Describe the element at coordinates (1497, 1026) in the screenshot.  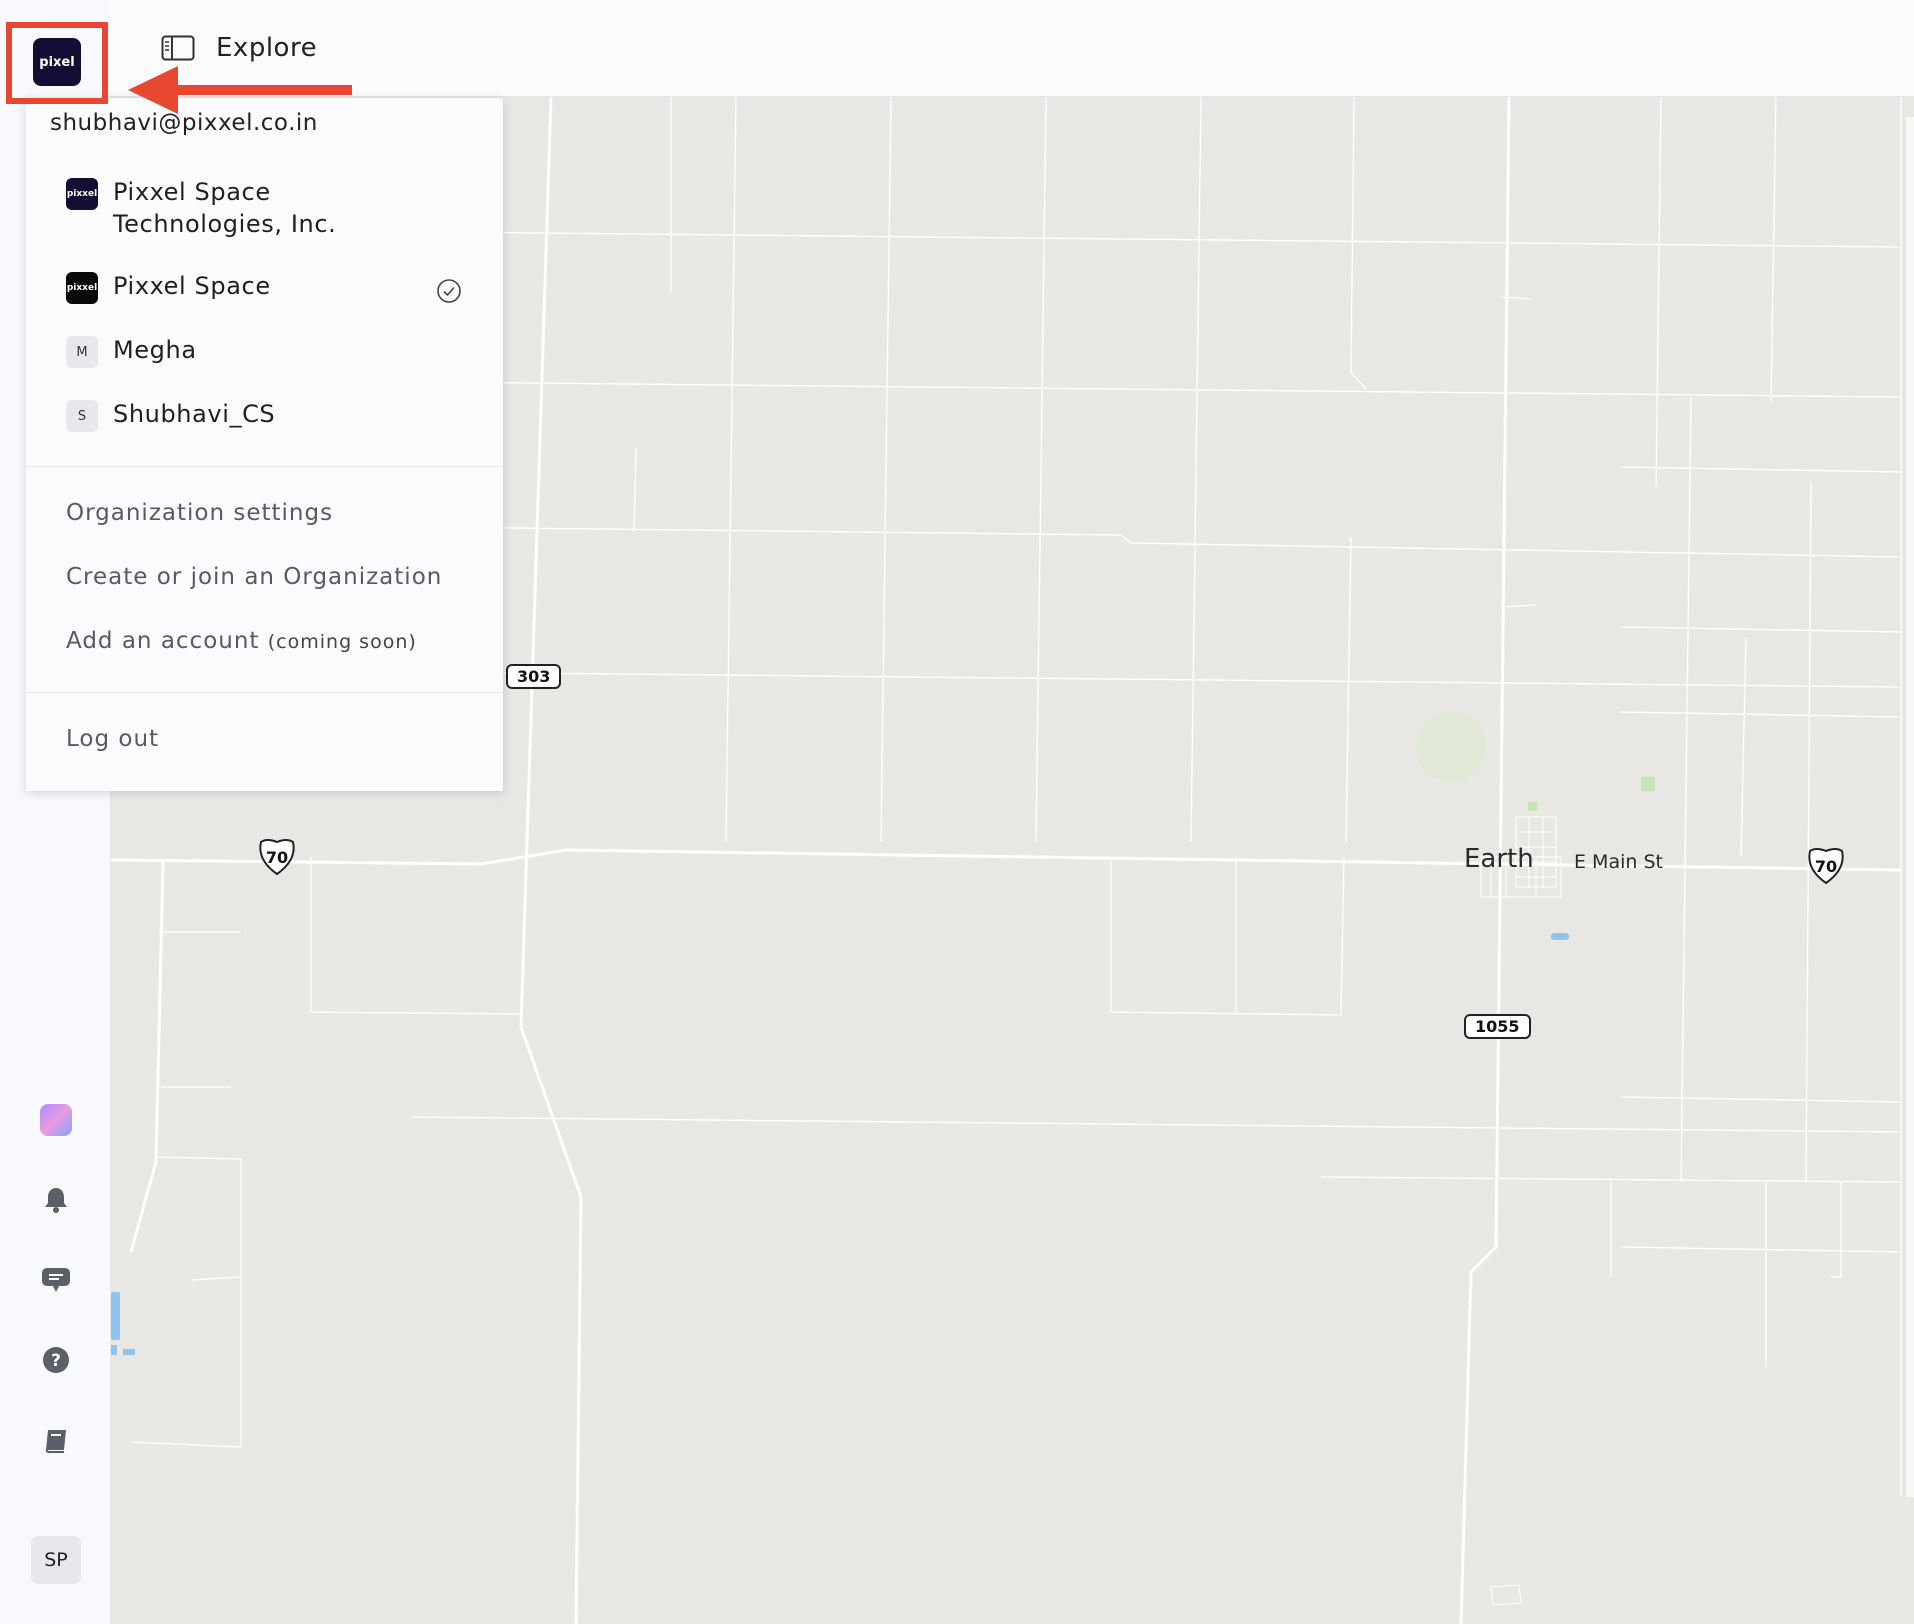
I see `route-1055-shield: 1055` at that location.